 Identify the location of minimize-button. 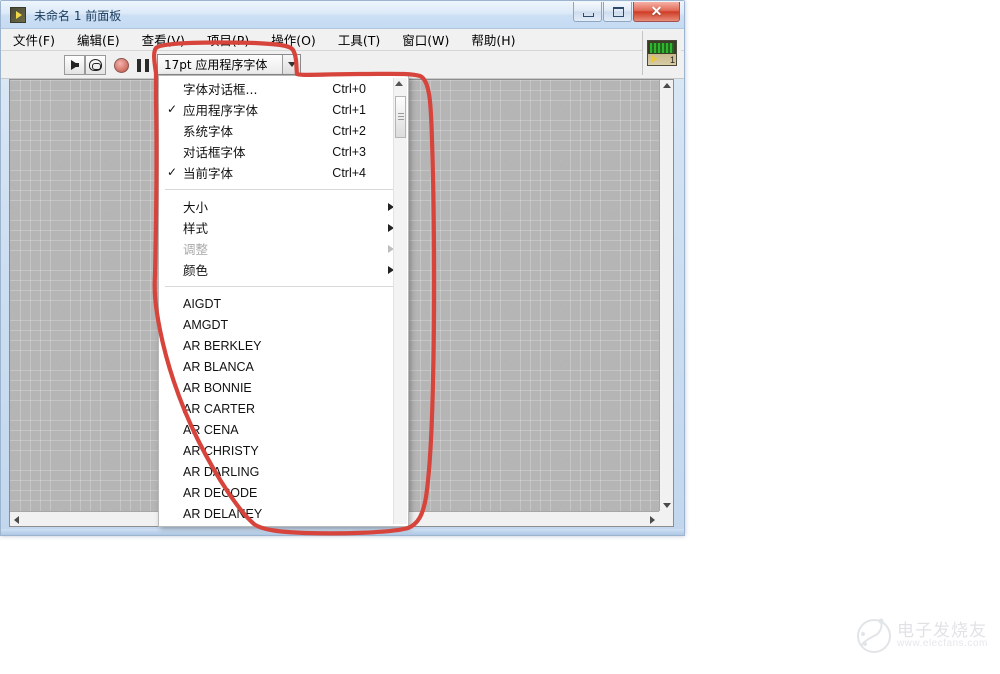
(587, 12).